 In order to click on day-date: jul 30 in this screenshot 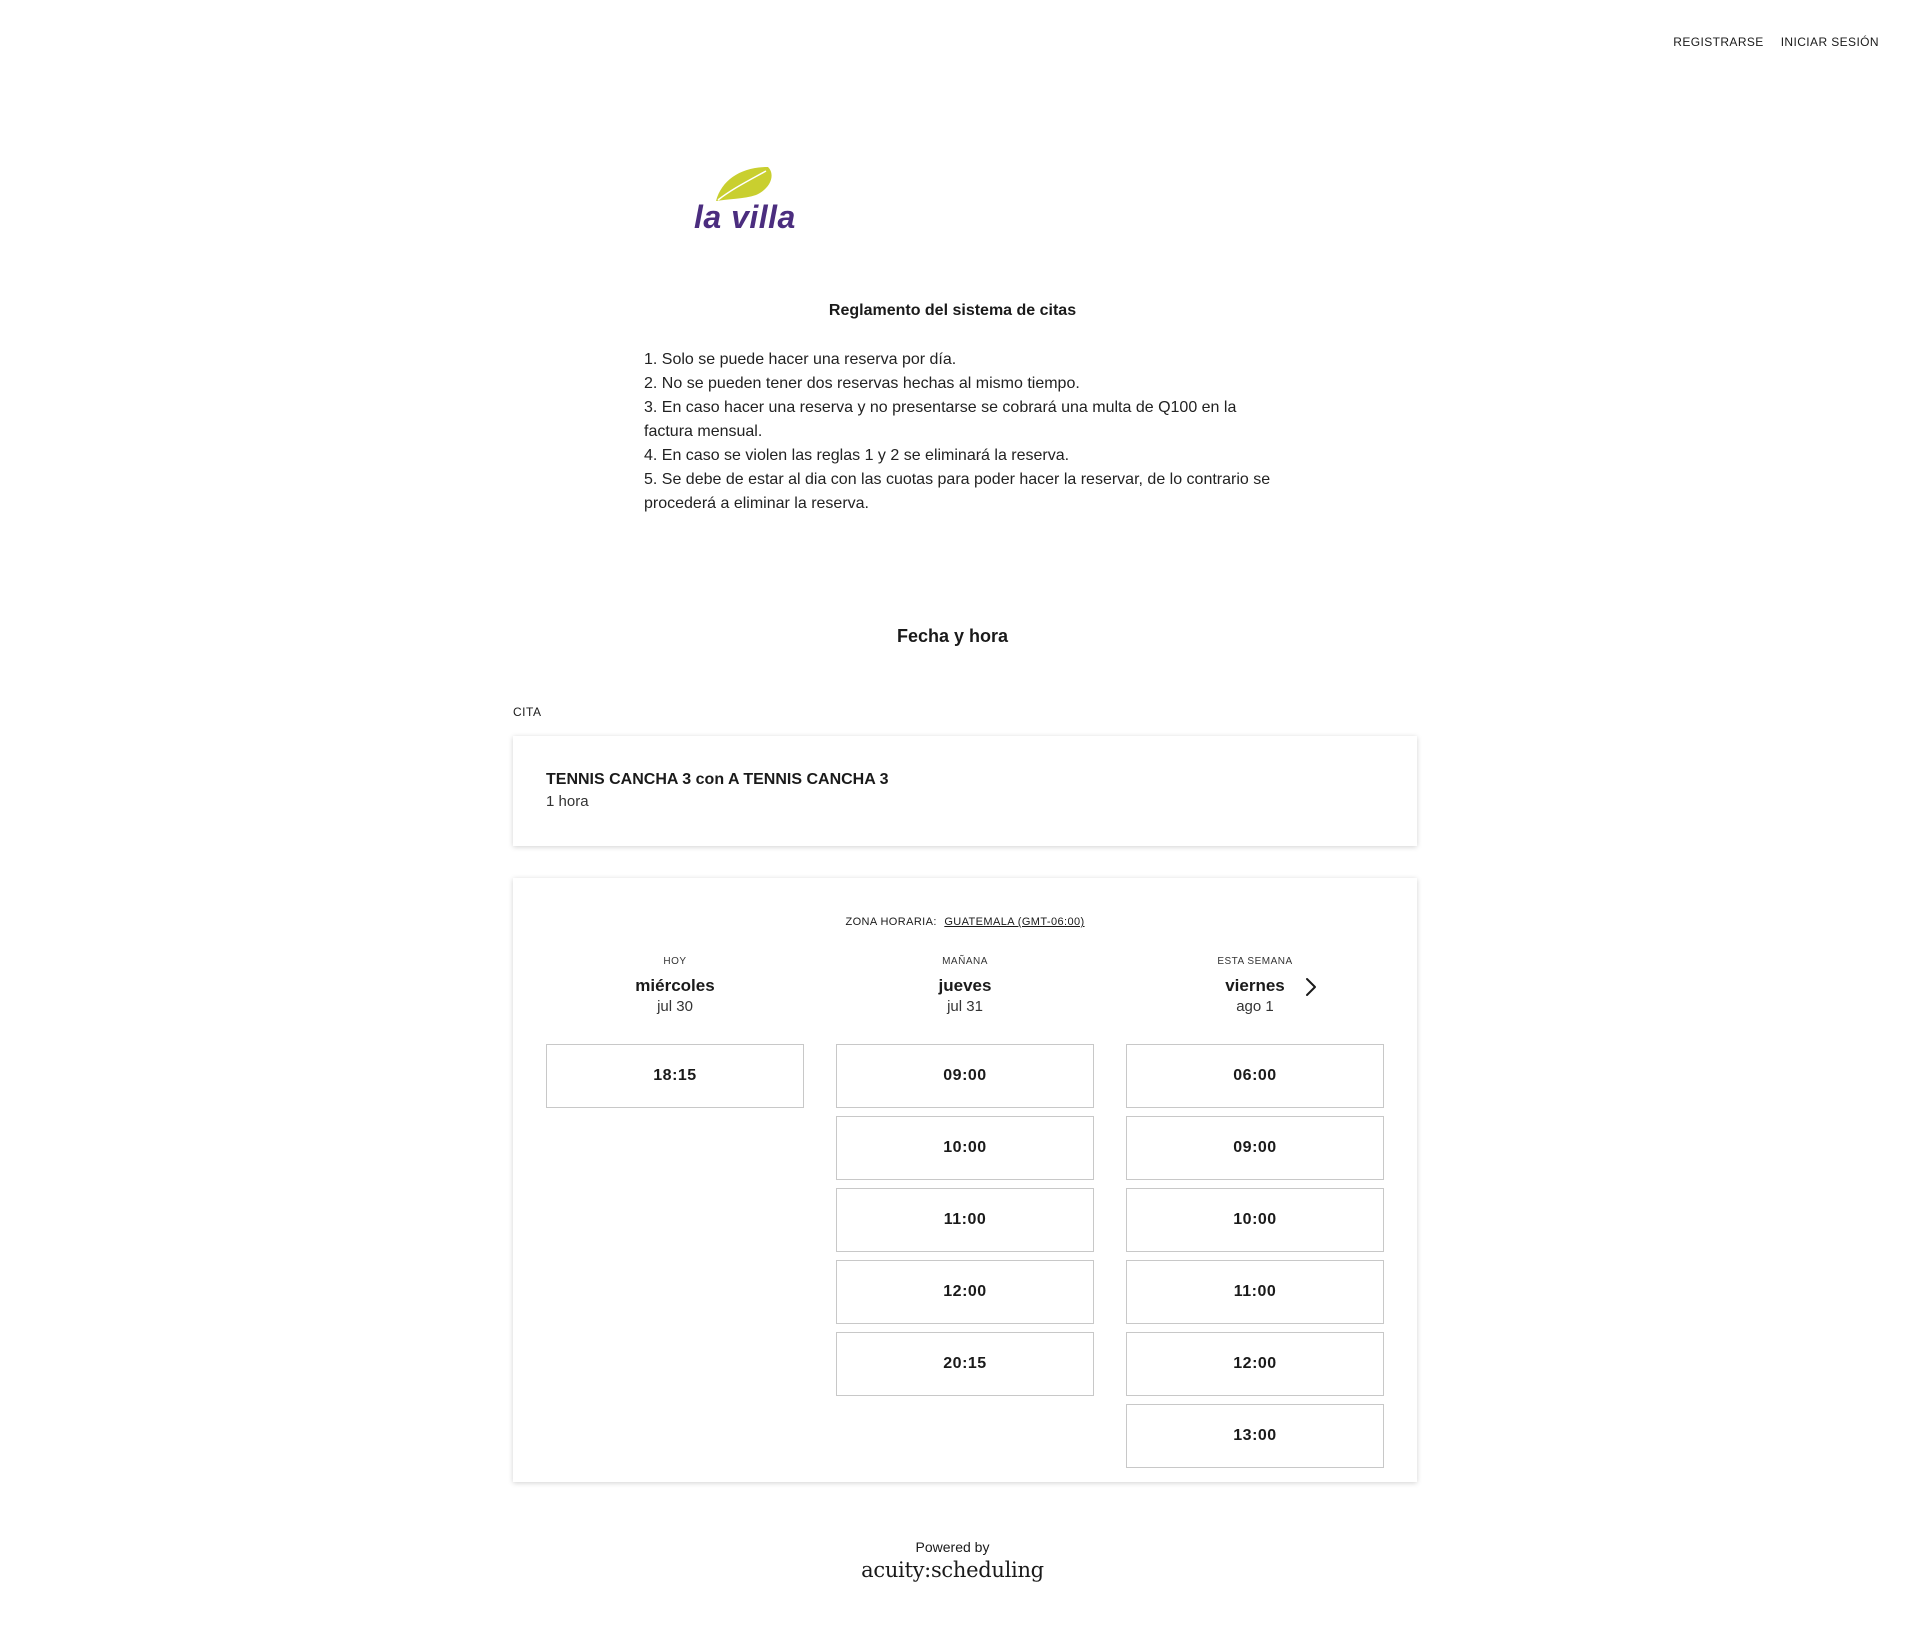, I will do `click(675, 1006)`.